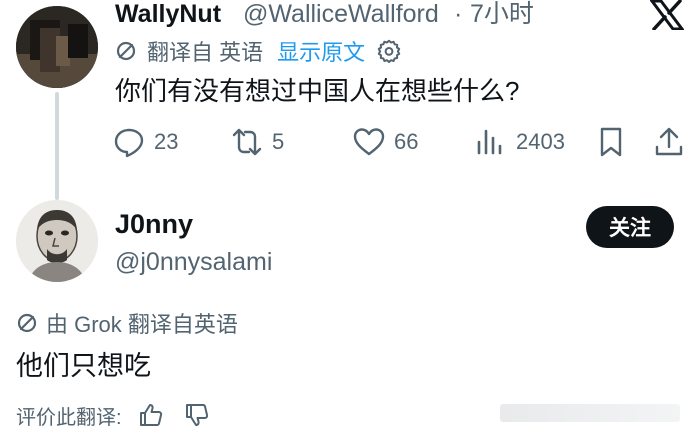 The height and width of the screenshot is (433, 689). Describe the element at coordinates (83, 366) in the screenshot. I see `reply-text: 他们只想吃` at that location.